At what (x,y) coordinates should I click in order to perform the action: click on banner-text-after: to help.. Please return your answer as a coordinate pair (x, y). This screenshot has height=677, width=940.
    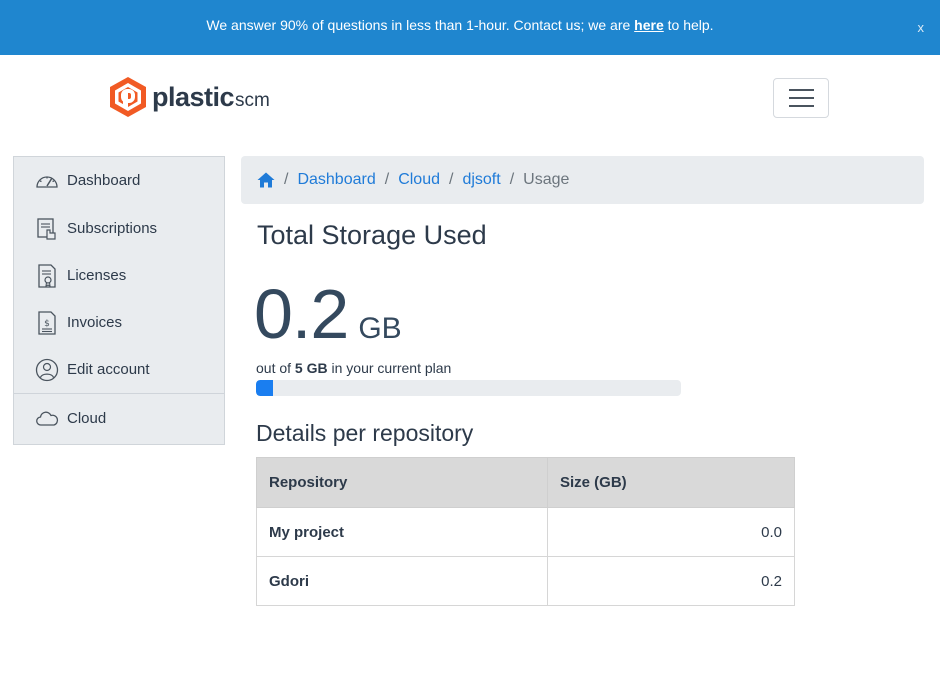
    Looking at the image, I should click on (688, 25).